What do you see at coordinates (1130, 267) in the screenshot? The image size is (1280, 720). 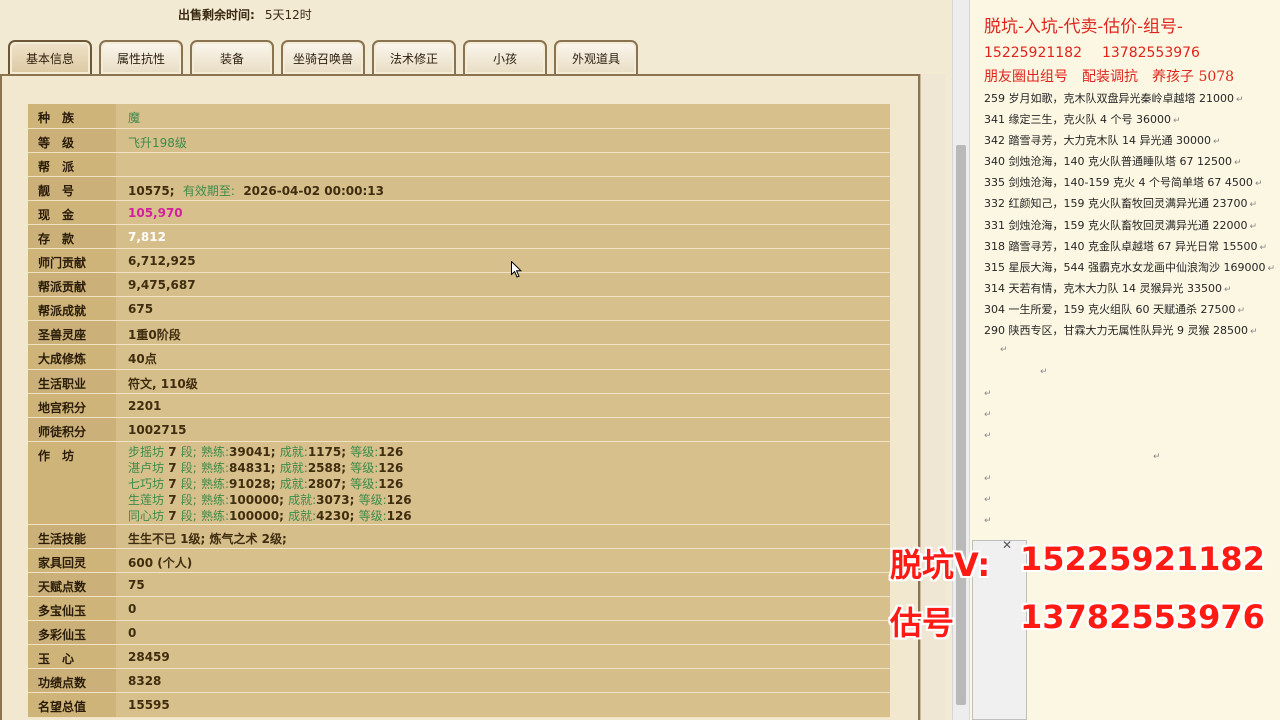 I see `list-item: 315 星辰大海，544 强霸克水女龙画中仙浪淘沙 169000 ↵` at bounding box center [1130, 267].